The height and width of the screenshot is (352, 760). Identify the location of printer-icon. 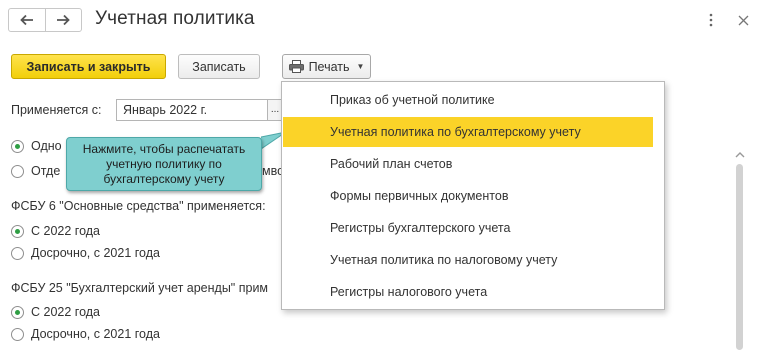
(296, 66).